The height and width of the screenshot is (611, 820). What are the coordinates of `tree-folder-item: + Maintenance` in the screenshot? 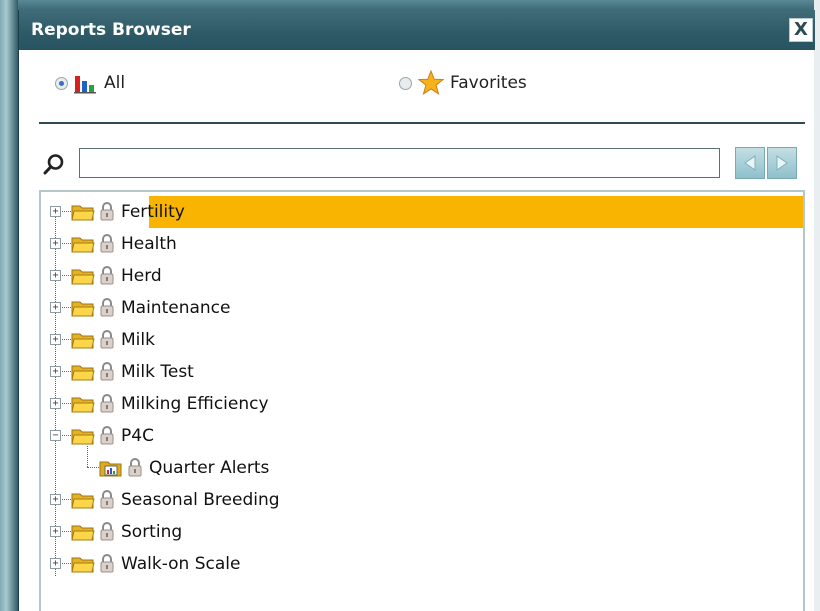 It's located at (422, 308).